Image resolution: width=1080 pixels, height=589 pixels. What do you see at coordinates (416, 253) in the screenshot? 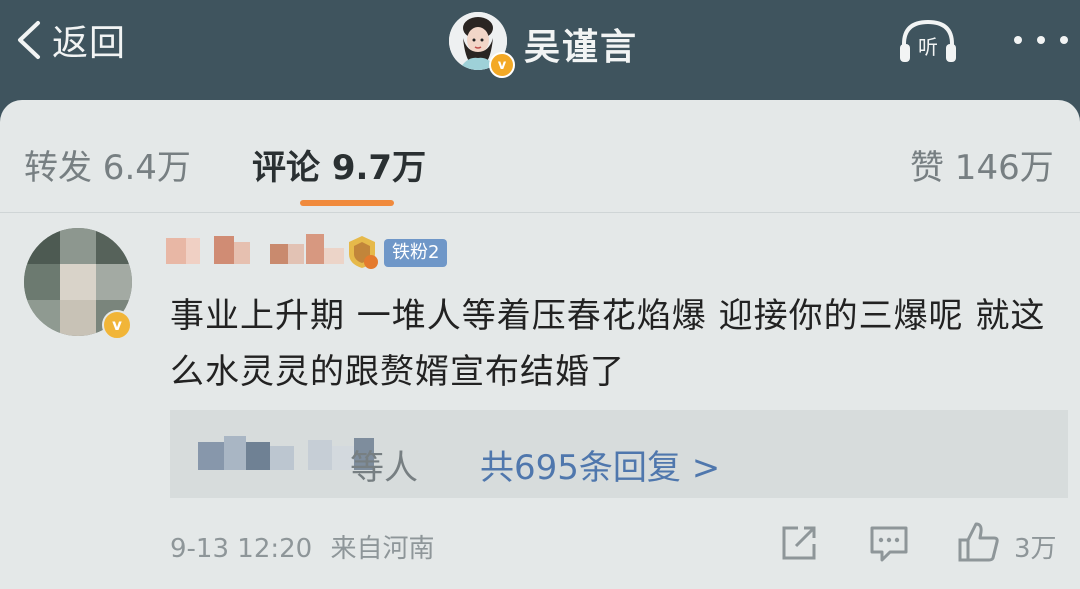
I see `fan-level-badge: 铁粉2` at bounding box center [416, 253].